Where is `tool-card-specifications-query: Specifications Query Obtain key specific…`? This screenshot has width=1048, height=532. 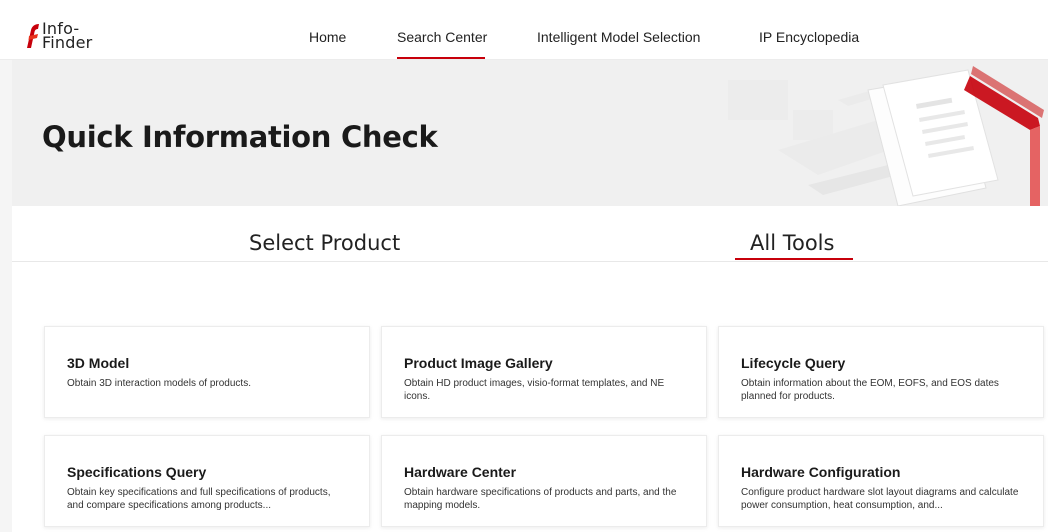 tool-card-specifications-query: Specifications Query Obtain key specific… is located at coordinates (207, 481).